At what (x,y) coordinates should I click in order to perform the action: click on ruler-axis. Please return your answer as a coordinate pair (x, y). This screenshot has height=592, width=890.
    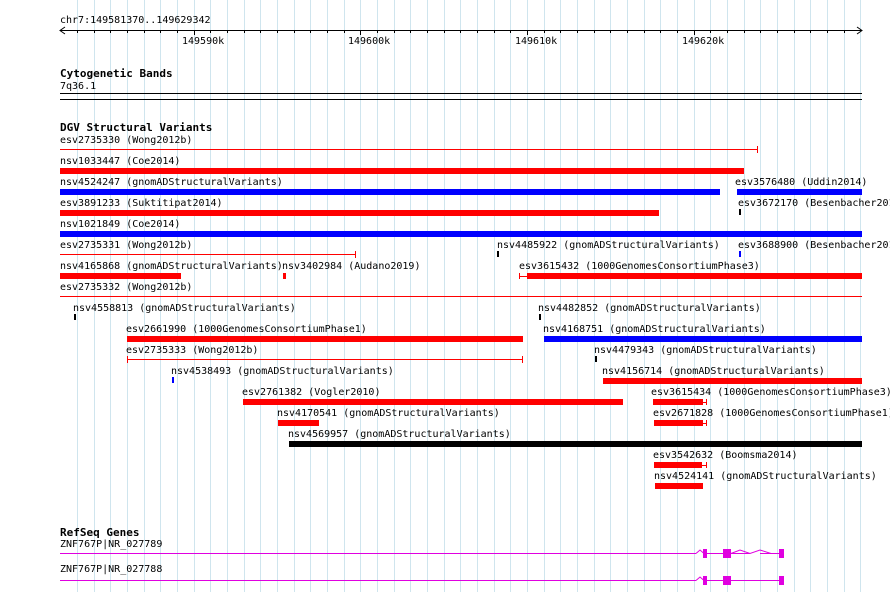
    Looking at the image, I should click on (461, 30).